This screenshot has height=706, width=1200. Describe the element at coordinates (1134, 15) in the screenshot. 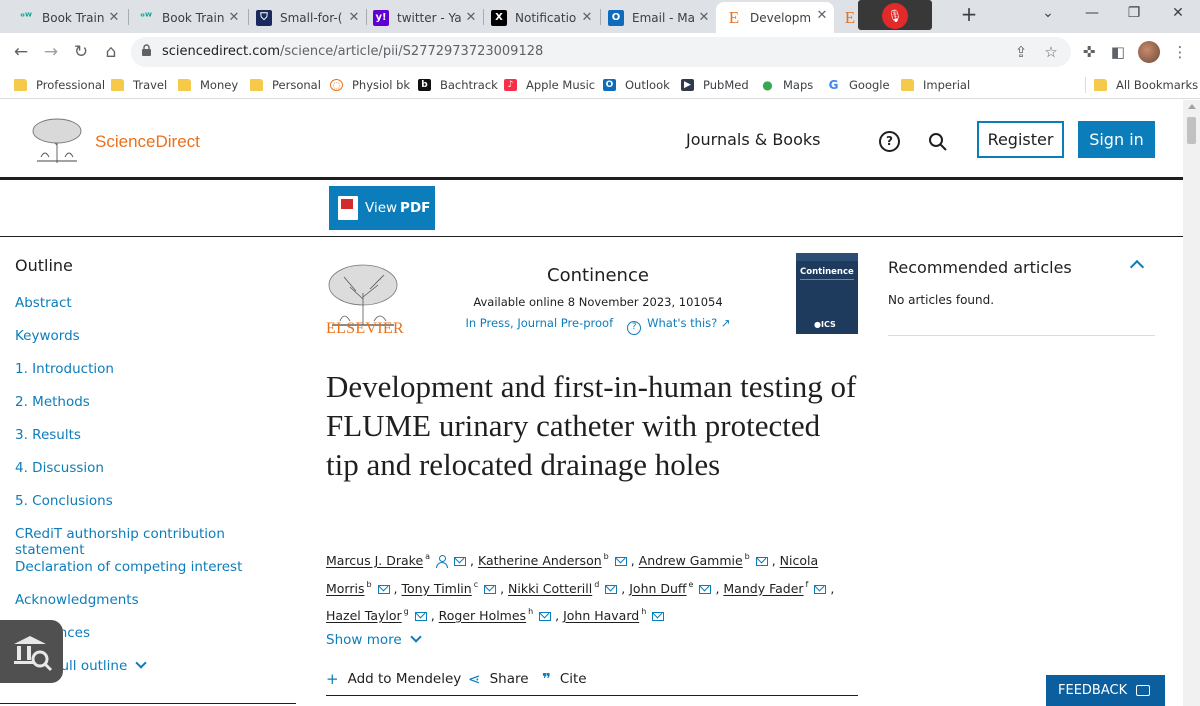

I see `restore-button: ❐` at that location.